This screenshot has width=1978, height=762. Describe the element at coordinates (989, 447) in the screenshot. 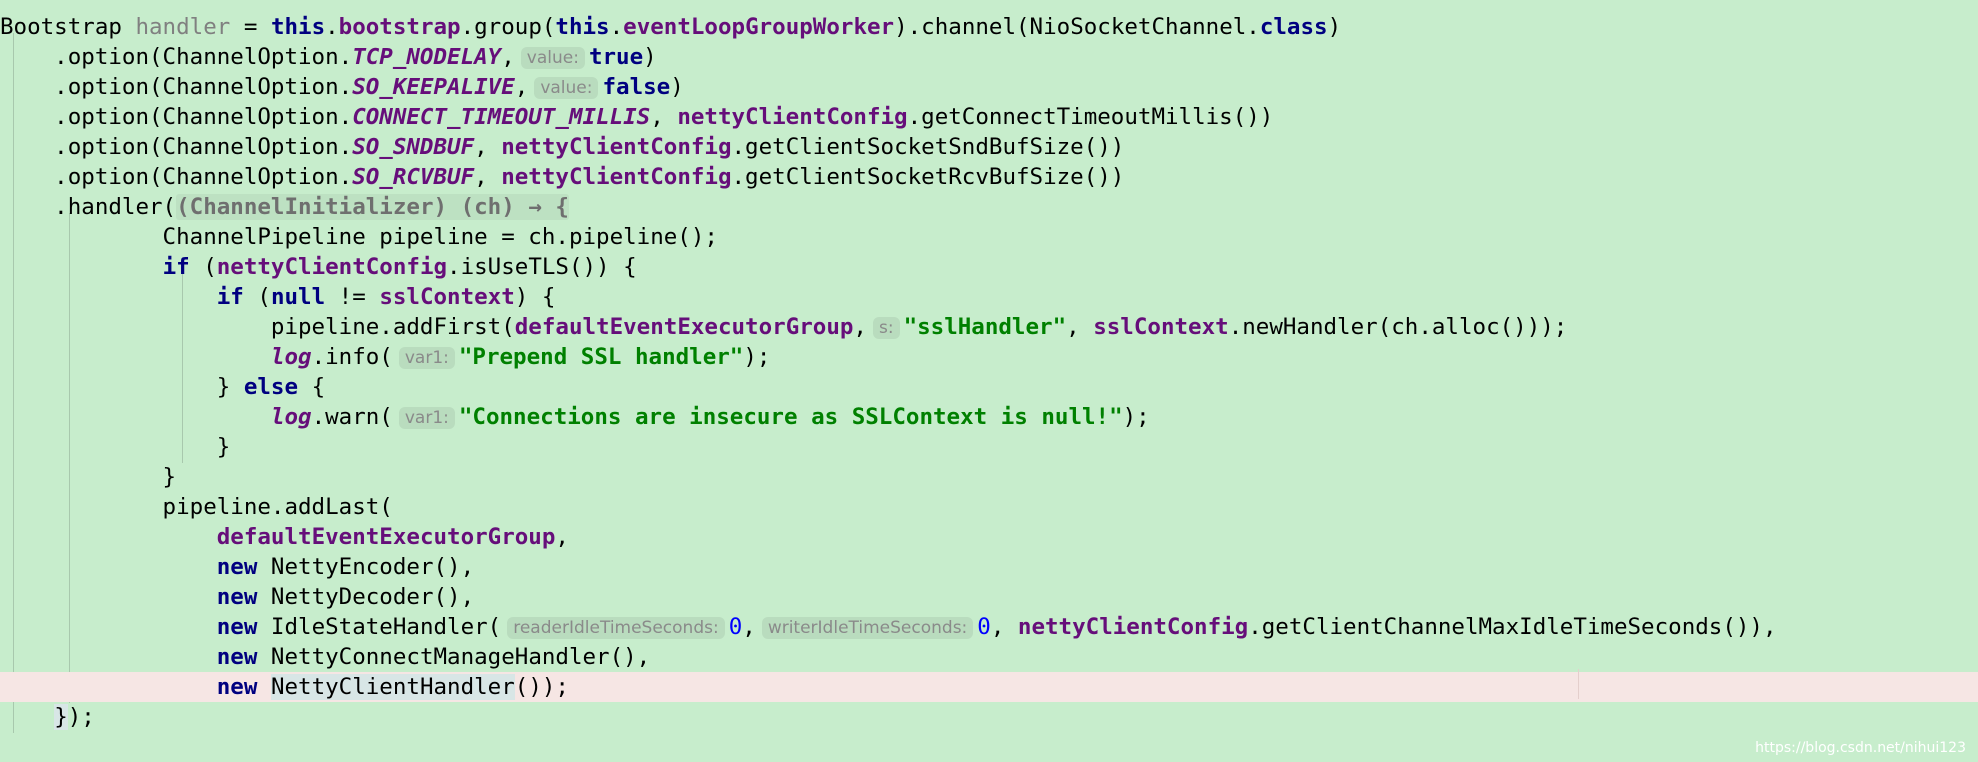

I see `code-line-15: }` at that location.